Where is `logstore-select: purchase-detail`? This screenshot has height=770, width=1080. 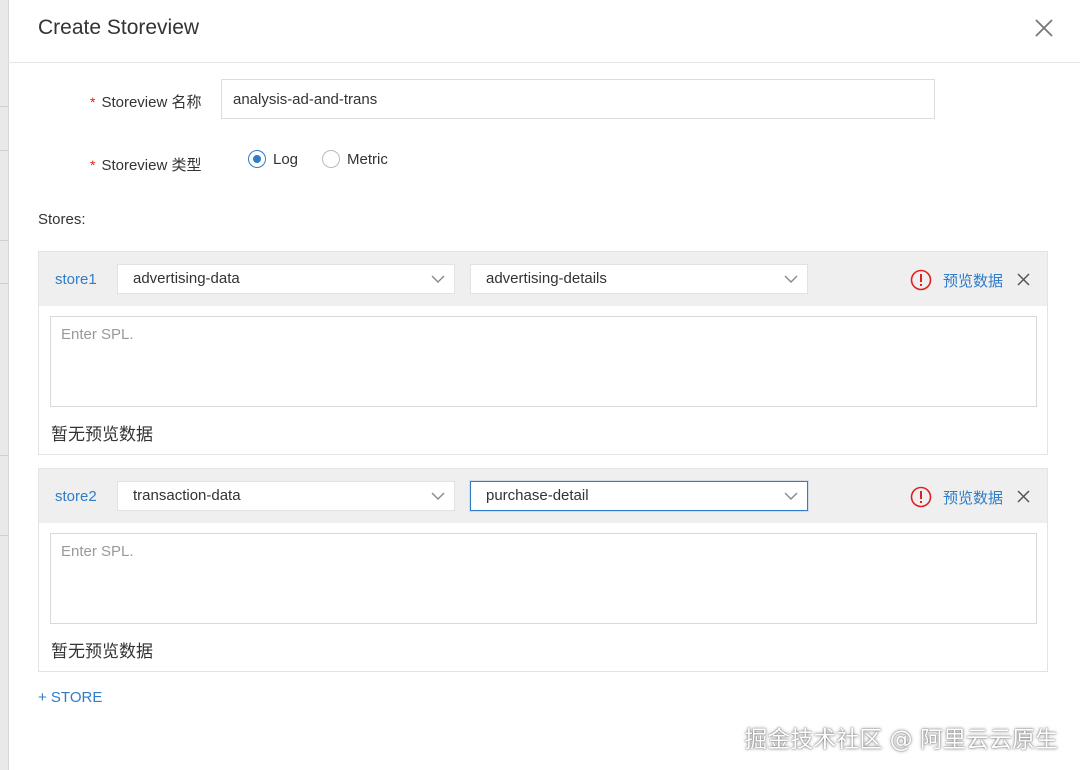
logstore-select: purchase-detail is located at coordinates (639, 496).